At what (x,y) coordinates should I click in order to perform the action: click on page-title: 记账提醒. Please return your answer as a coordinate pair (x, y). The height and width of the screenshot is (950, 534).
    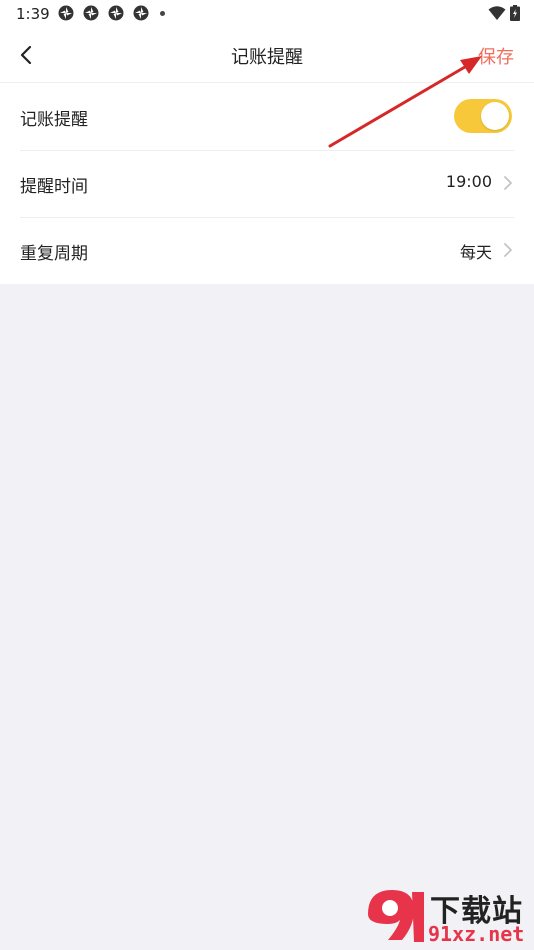
    Looking at the image, I should click on (267, 57).